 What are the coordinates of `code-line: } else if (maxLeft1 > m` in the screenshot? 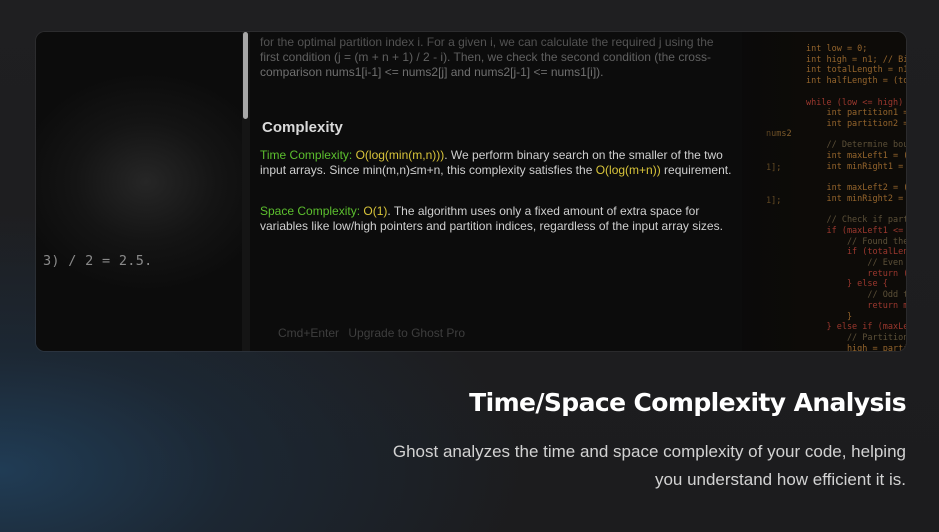 It's located at (866, 327).